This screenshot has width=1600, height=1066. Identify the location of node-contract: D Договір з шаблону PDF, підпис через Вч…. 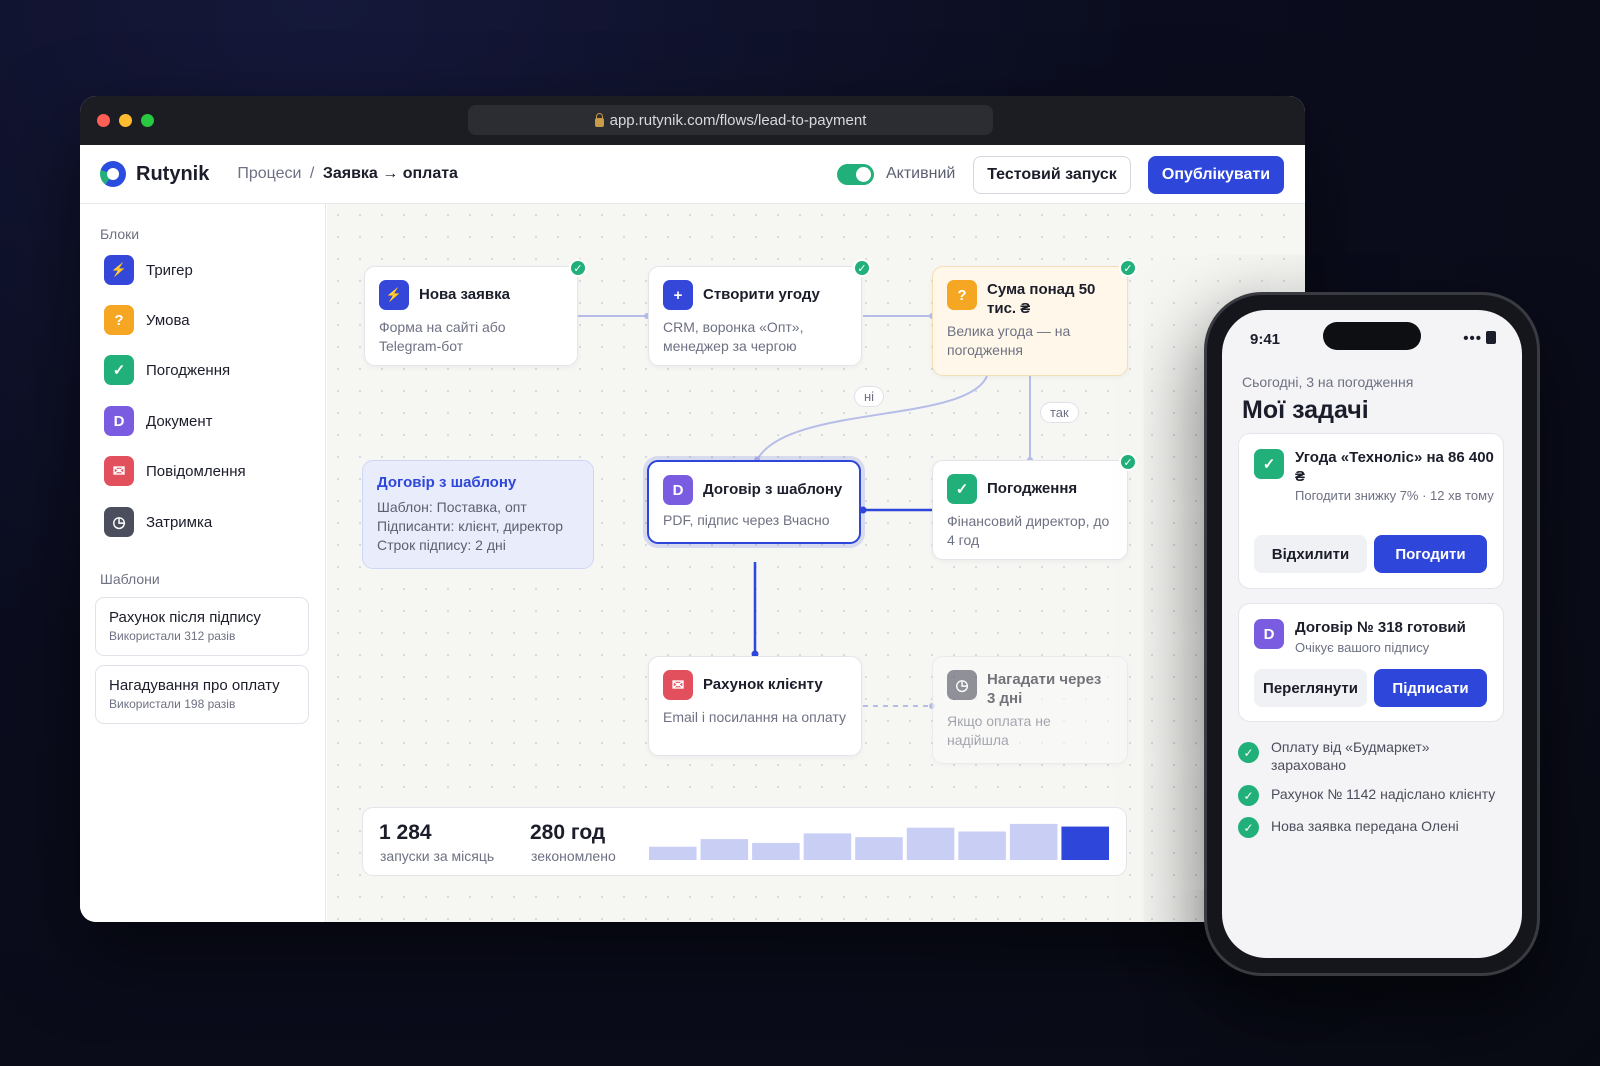
(754, 502).